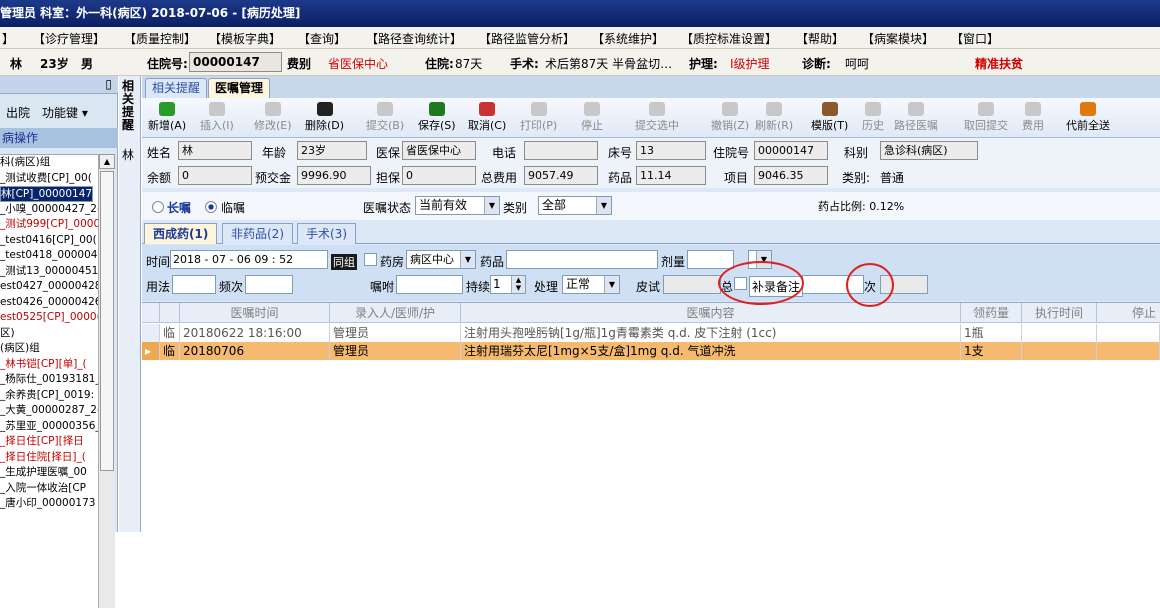 This screenshot has height=608, width=1160. Describe the element at coordinates (774, 117) in the screenshot. I see `toolbar-button-refresh: 刷新(R)` at that location.